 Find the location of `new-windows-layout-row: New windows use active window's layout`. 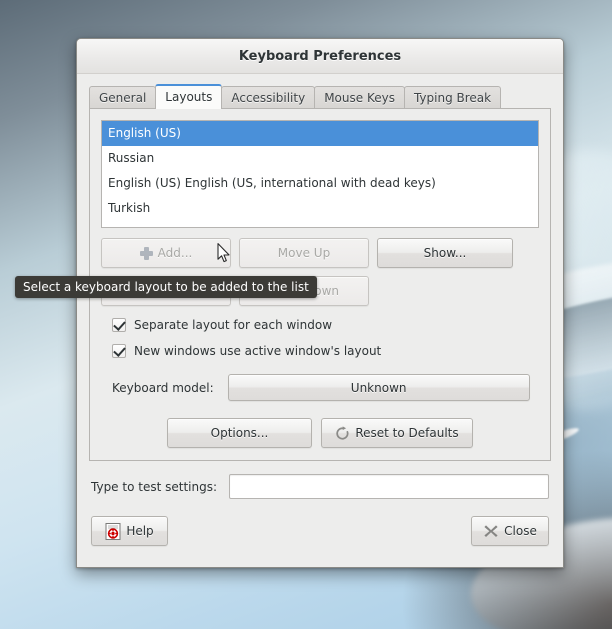

new-windows-layout-row: New windows use active window's layout is located at coordinates (320, 351).